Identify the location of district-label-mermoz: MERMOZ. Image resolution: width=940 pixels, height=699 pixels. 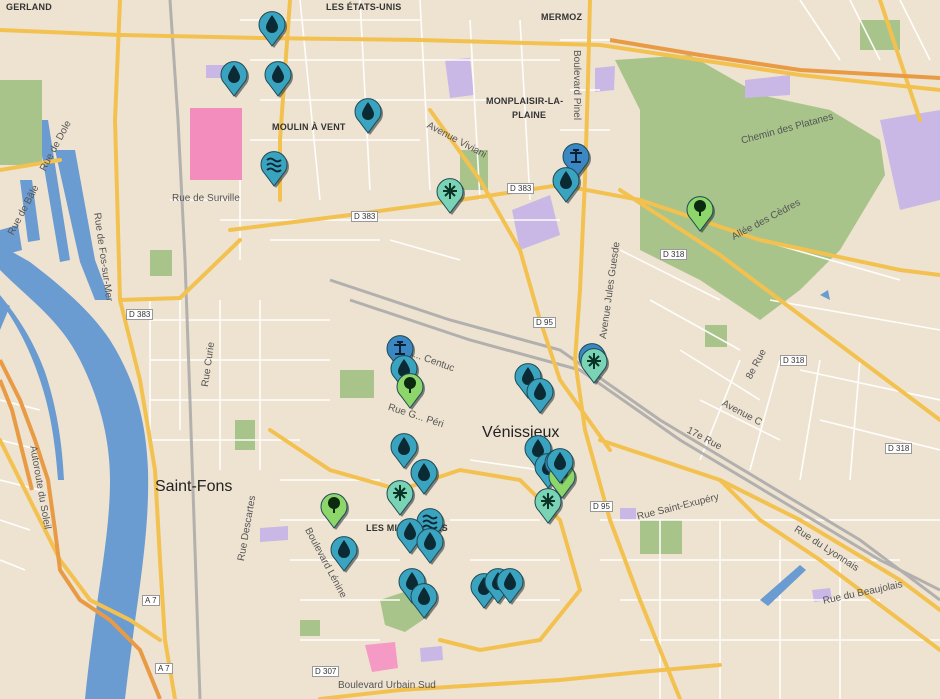
(562, 17).